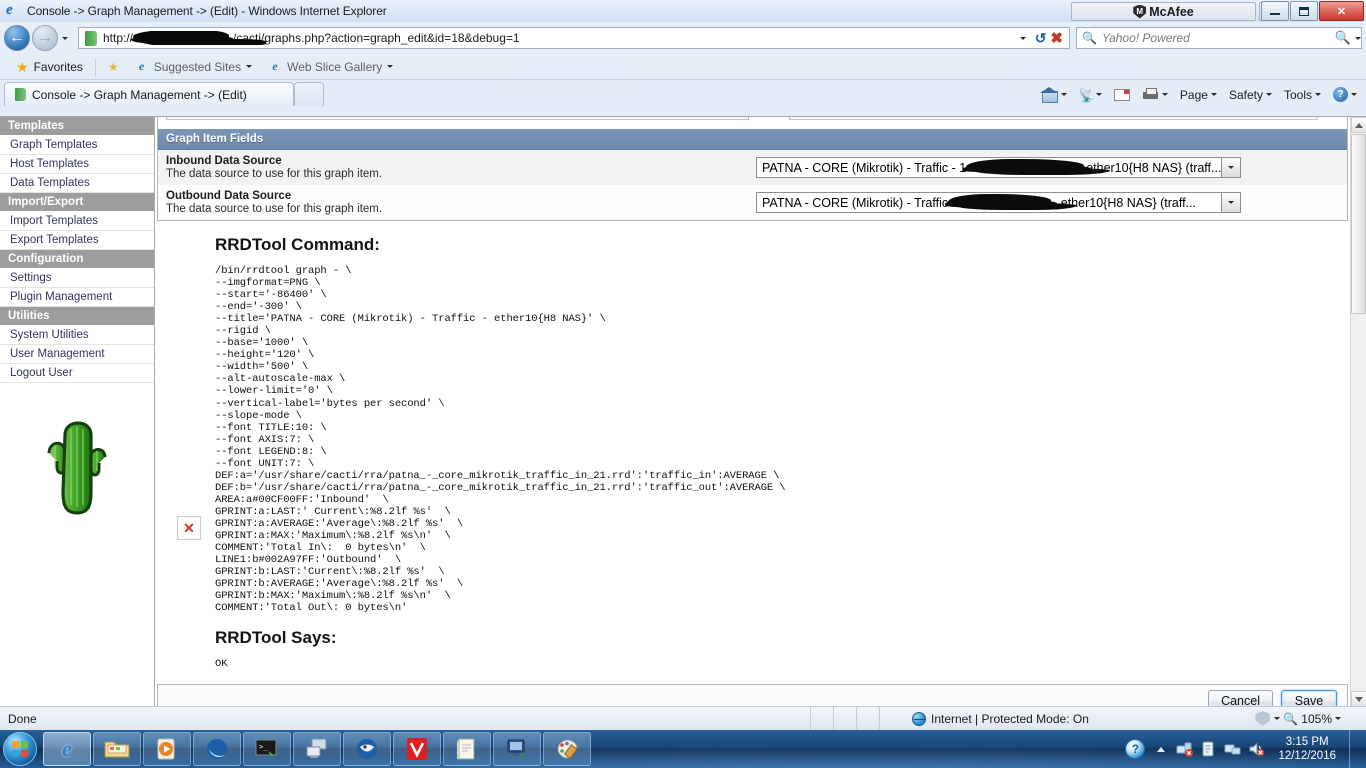 This screenshot has width=1366, height=768. What do you see at coordinates (49, 67) in the screenshot?
I see `favorites-button: ★ Favorites` at bounding box center [49, 67].